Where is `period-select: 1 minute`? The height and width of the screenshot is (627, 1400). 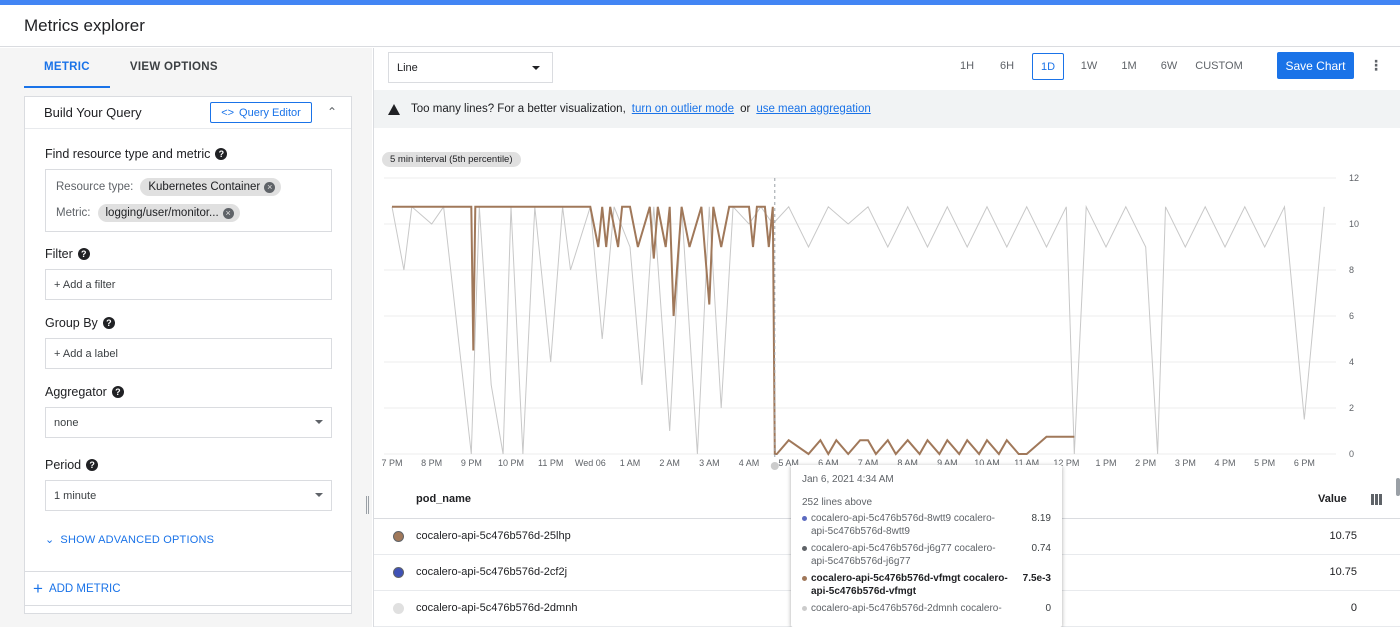
period-select: 1 minute is located at coordinates (188, 495).